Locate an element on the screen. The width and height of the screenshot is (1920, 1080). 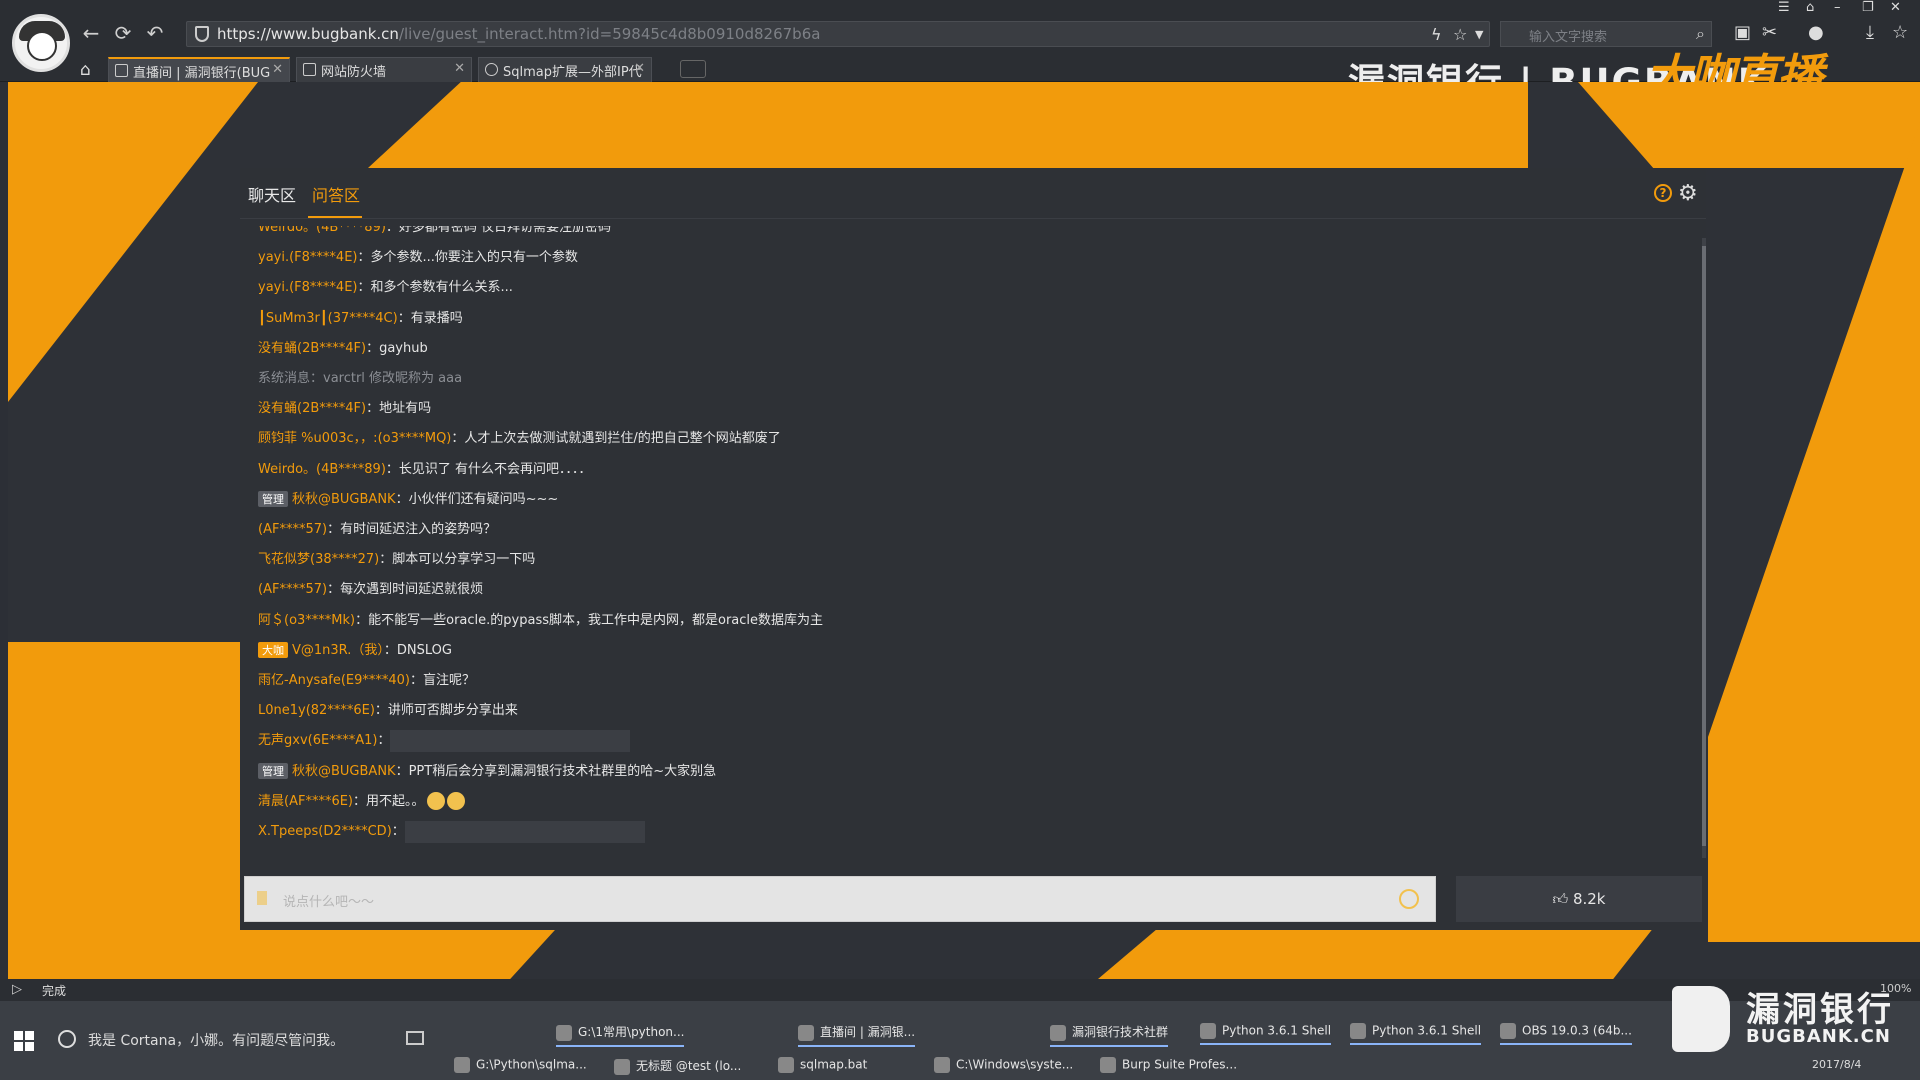
refresh-icon: ⟳ is located at coordinates (123, 33).